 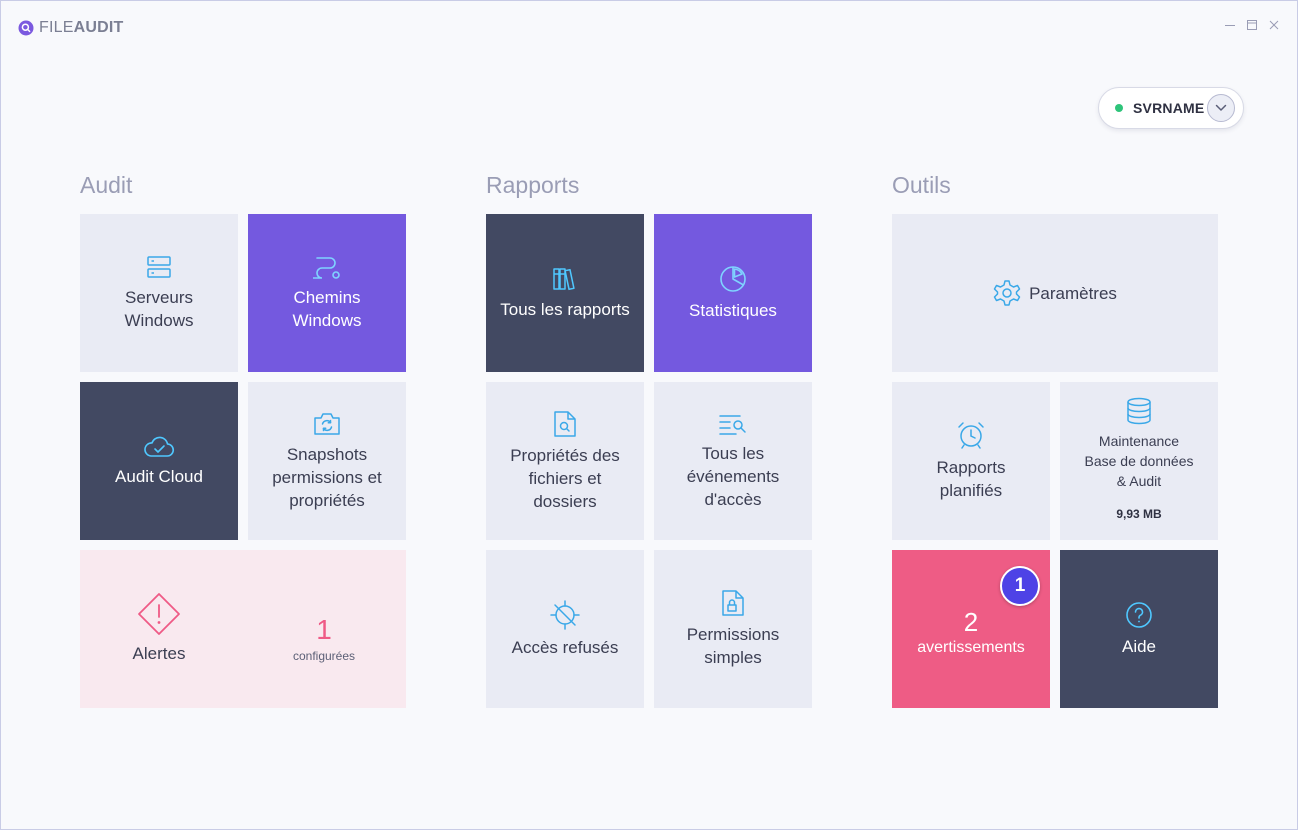 I want to click on tile-access-denied: Accès refusés, so click(x=565, y=629).